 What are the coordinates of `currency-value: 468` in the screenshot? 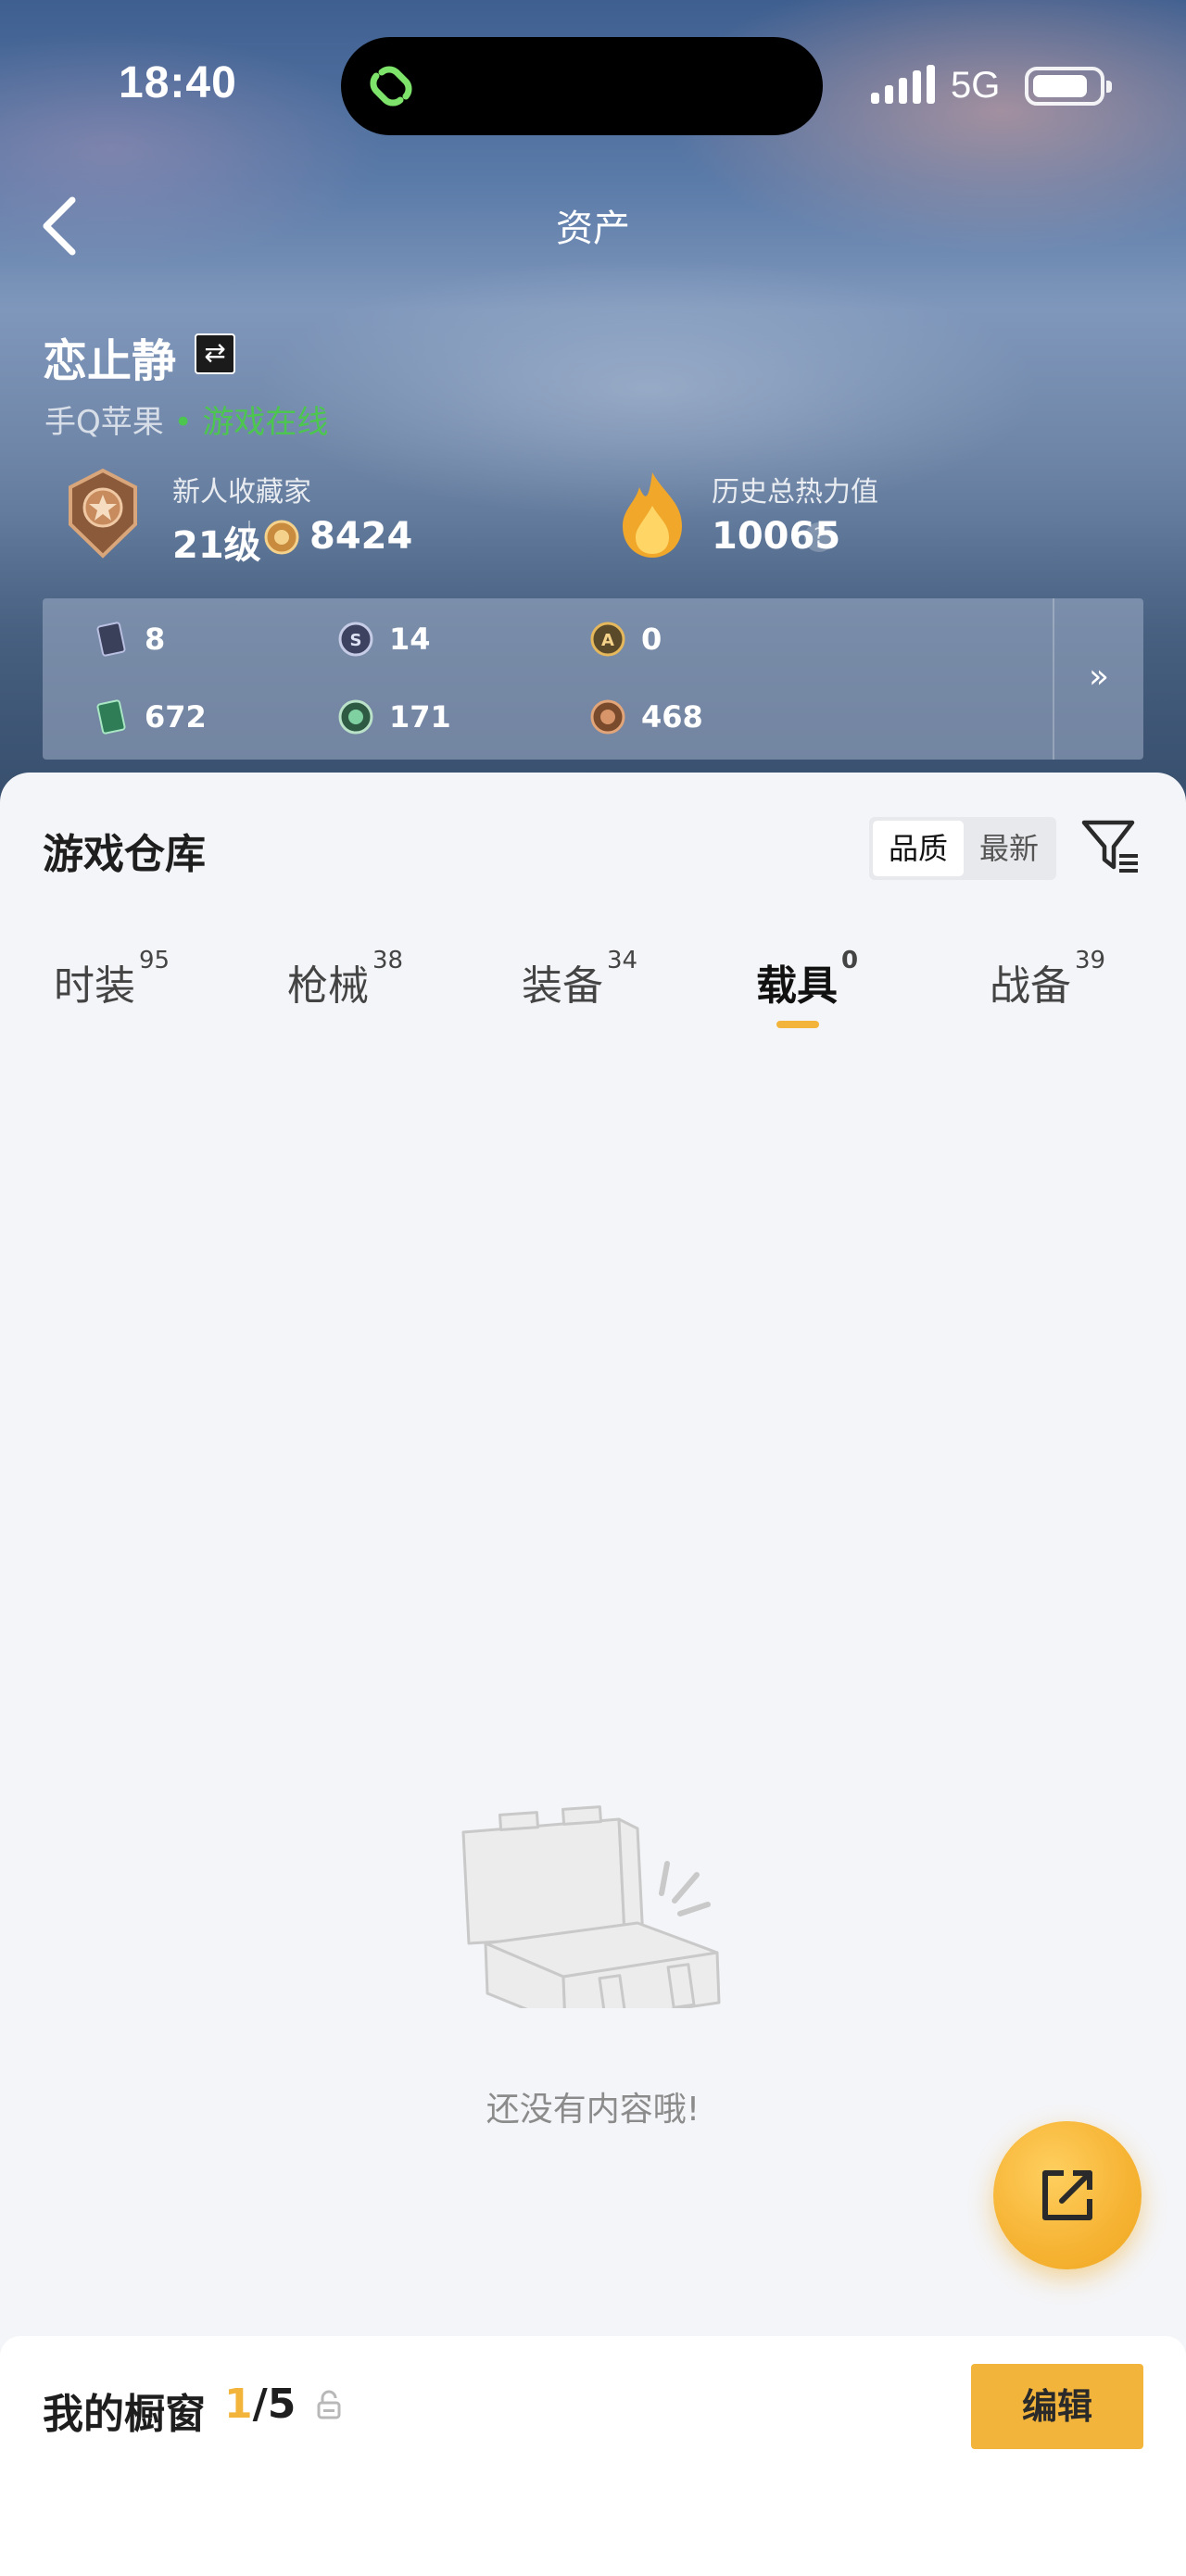 It's located at (672, 717).